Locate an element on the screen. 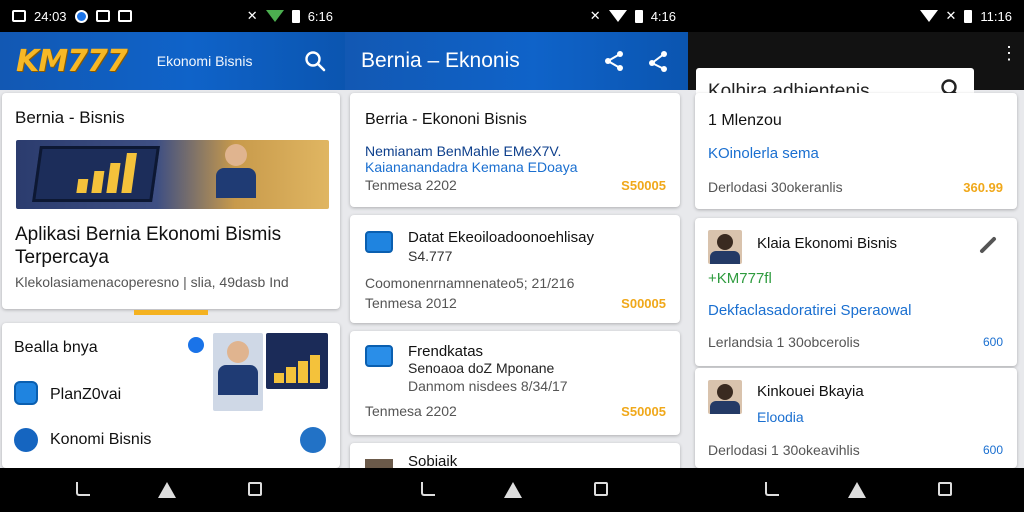  article-date: Tenmesa 2202 is located at coordinates (411, 411).